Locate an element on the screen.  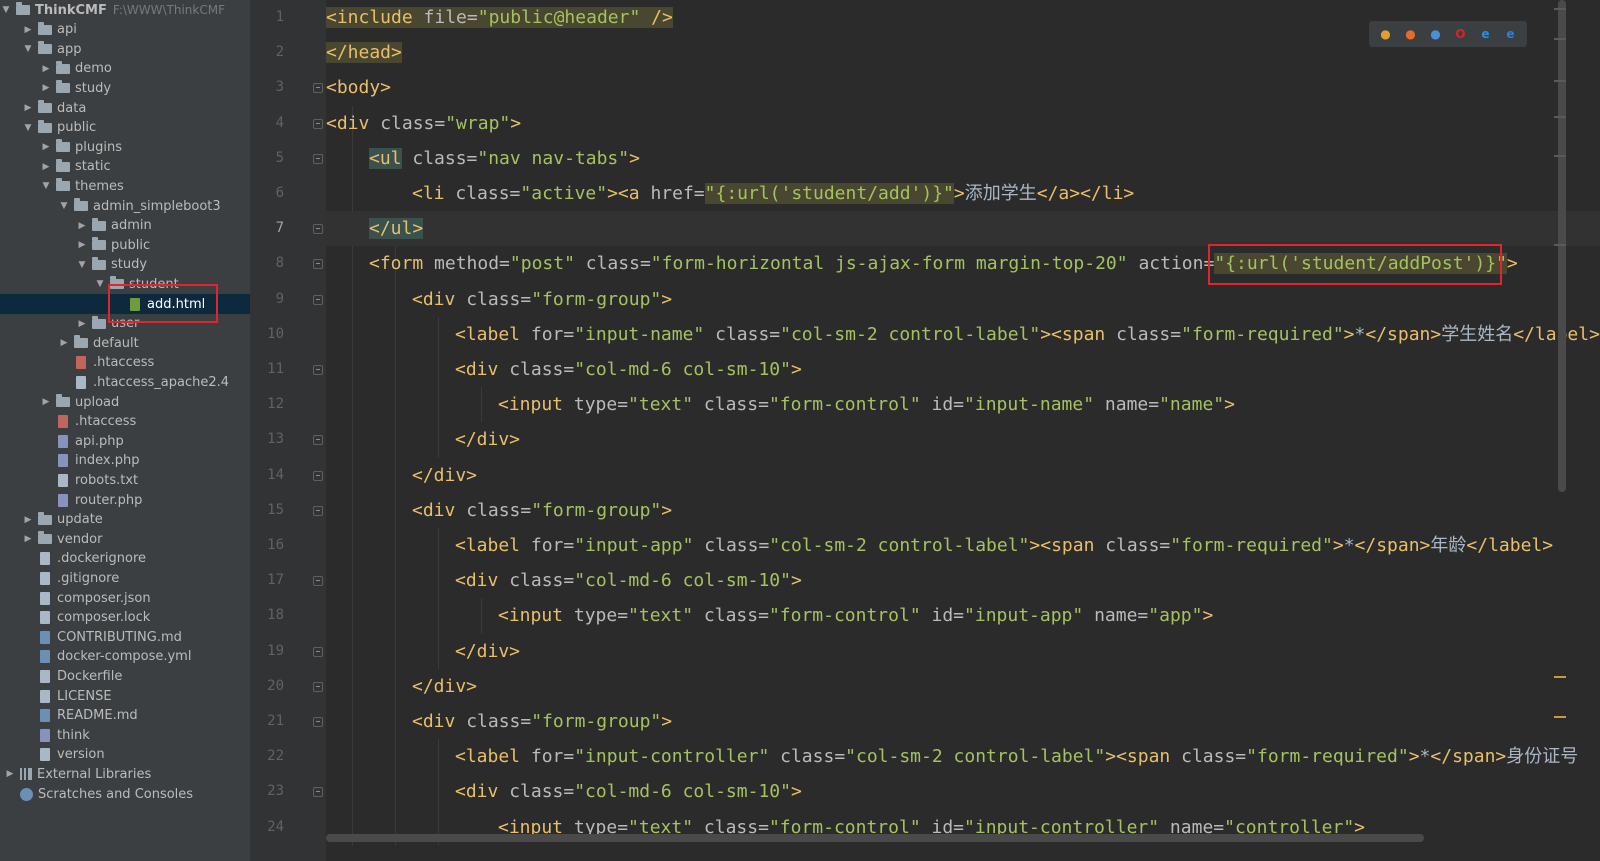
tree-item: ▶composer.json is located at coordinates (125, 598).